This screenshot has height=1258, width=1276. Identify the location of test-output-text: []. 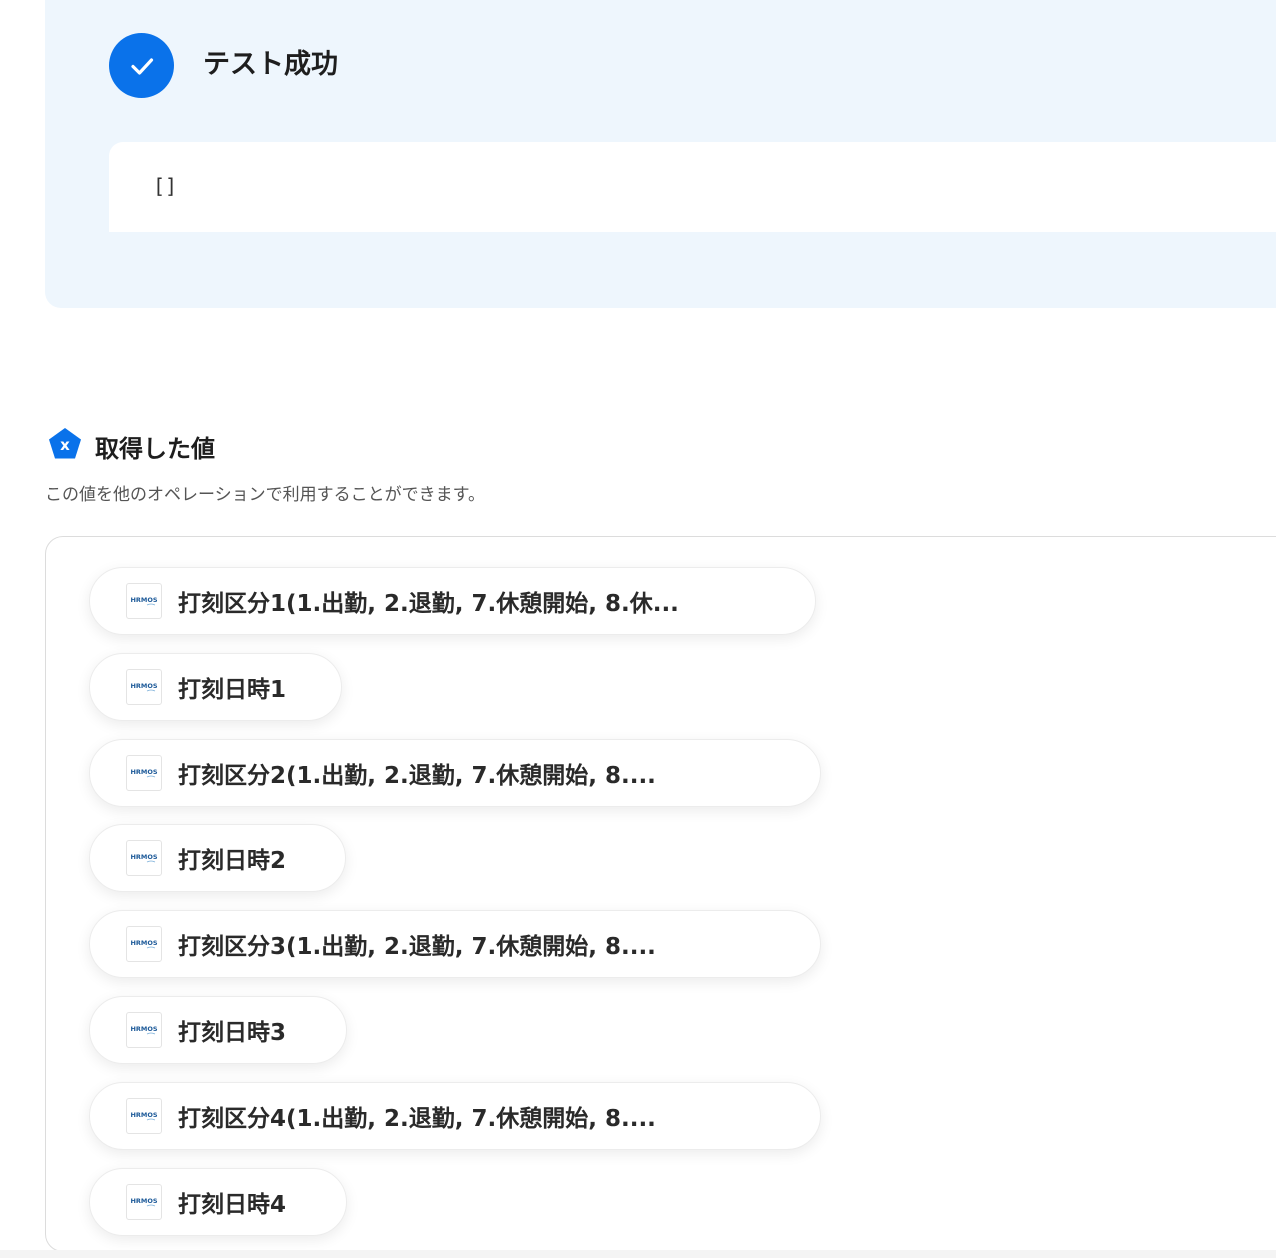
(165, 186).